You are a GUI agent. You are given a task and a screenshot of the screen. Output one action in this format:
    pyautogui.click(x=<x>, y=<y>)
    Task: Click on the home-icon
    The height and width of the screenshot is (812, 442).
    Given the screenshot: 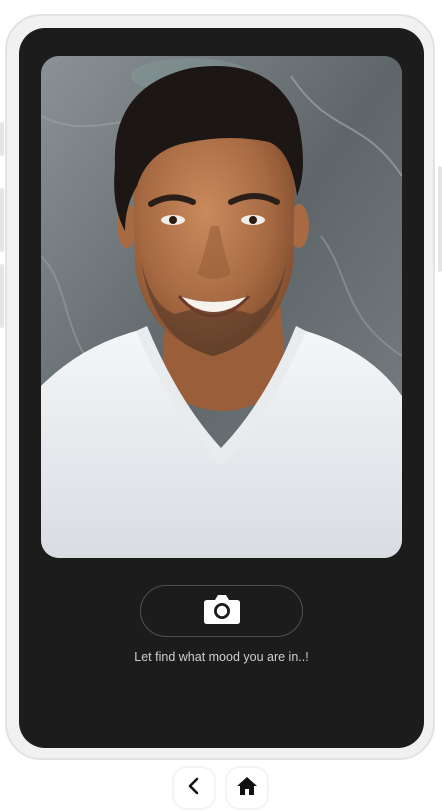 What is the action you would take?
    pyautogui.click(x=247, y=788)
    